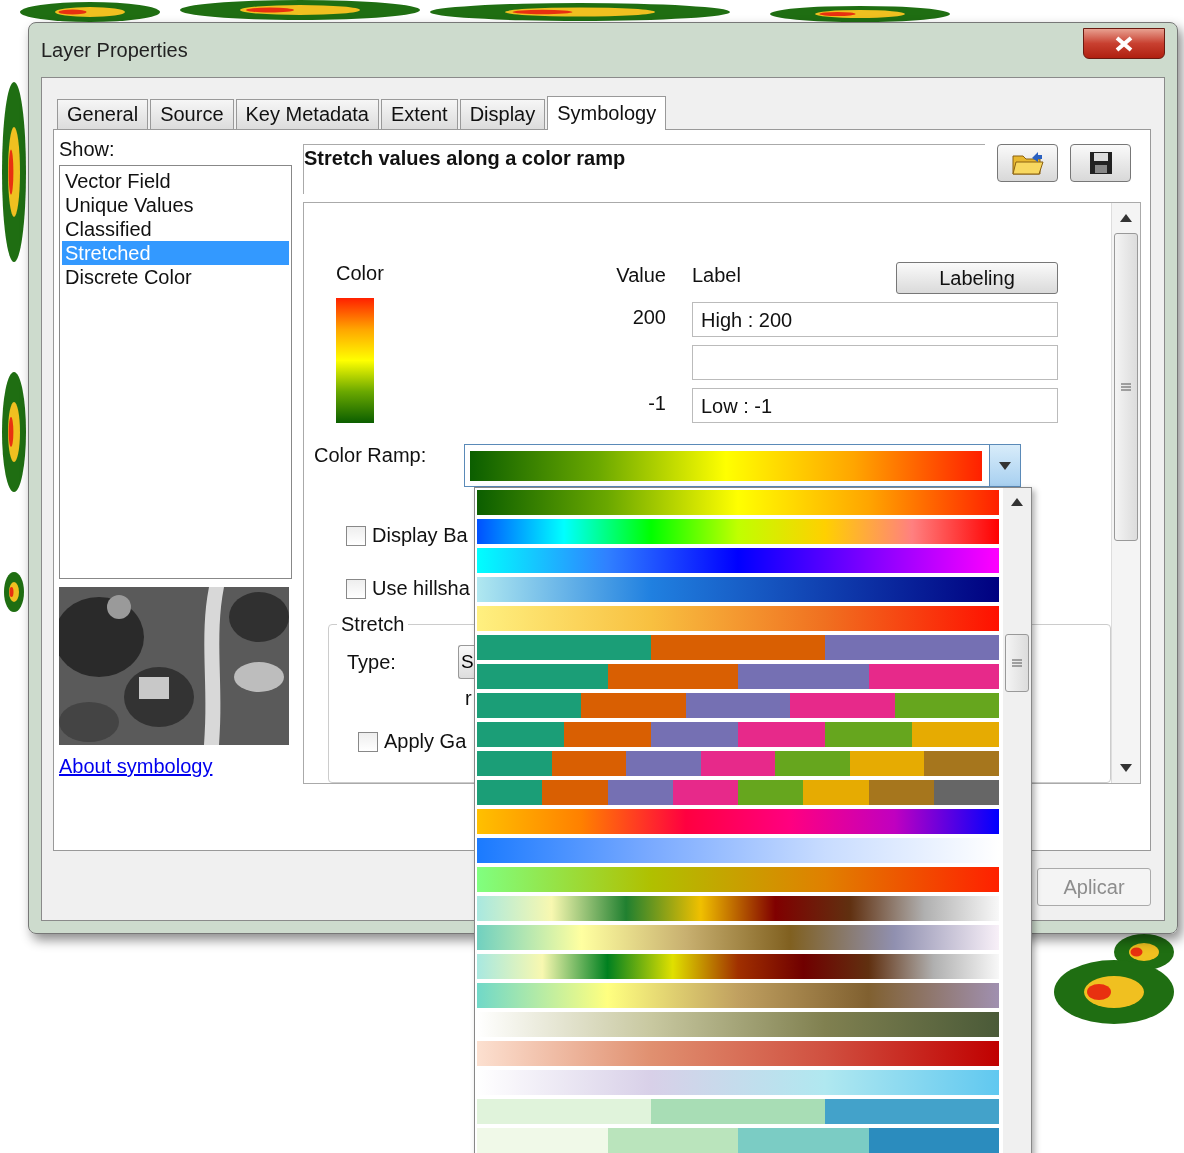 The width and height of the screenshot is (1184, 1153). Describe the element at coordinates (977, 278) in the screenshot. I see `labeling-button: Labeling` at that location.